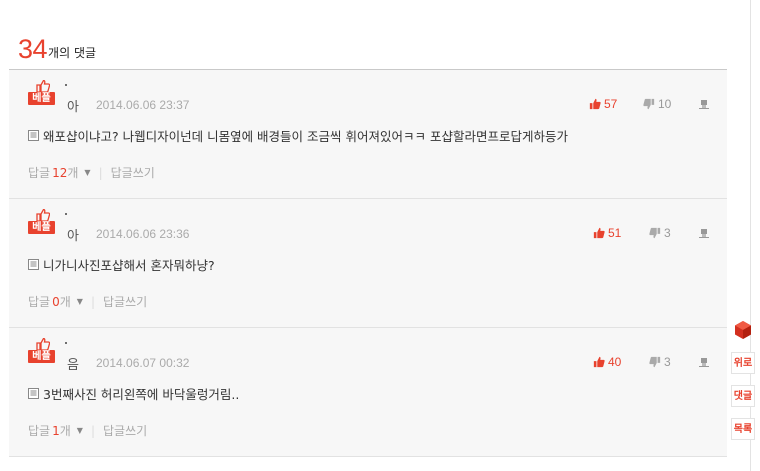 This screenshot has height=471, width=760. I want to click on reply-count: 1, so click(56, 431).